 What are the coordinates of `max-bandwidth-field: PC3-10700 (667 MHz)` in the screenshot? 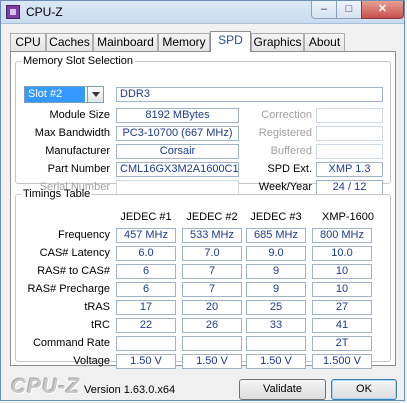 It's located at (177, 133).